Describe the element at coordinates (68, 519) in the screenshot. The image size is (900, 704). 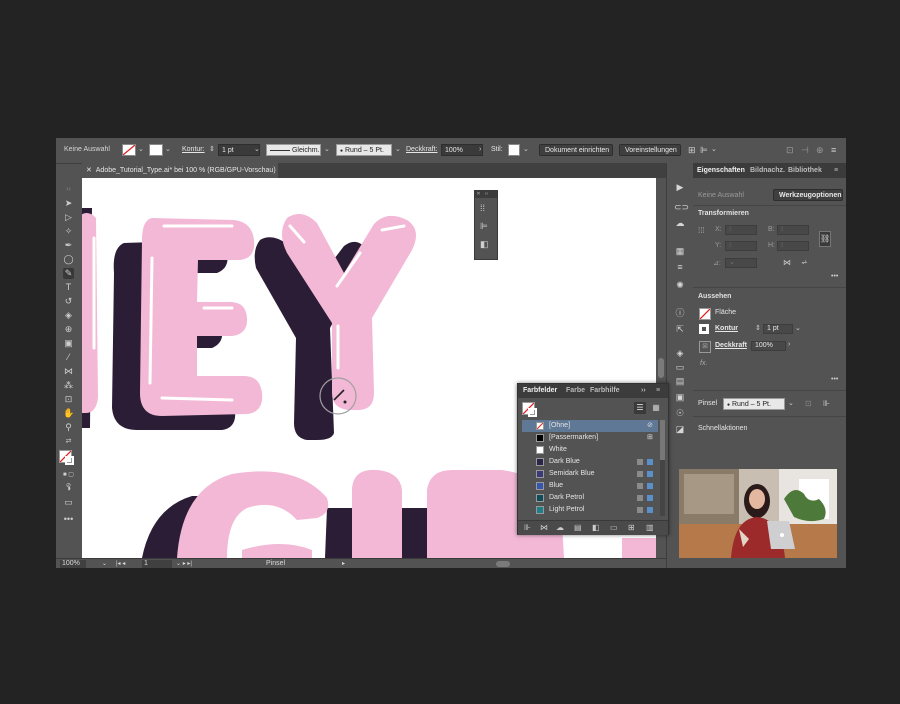
I see `edit-toolbar-icon: •••` at that location.